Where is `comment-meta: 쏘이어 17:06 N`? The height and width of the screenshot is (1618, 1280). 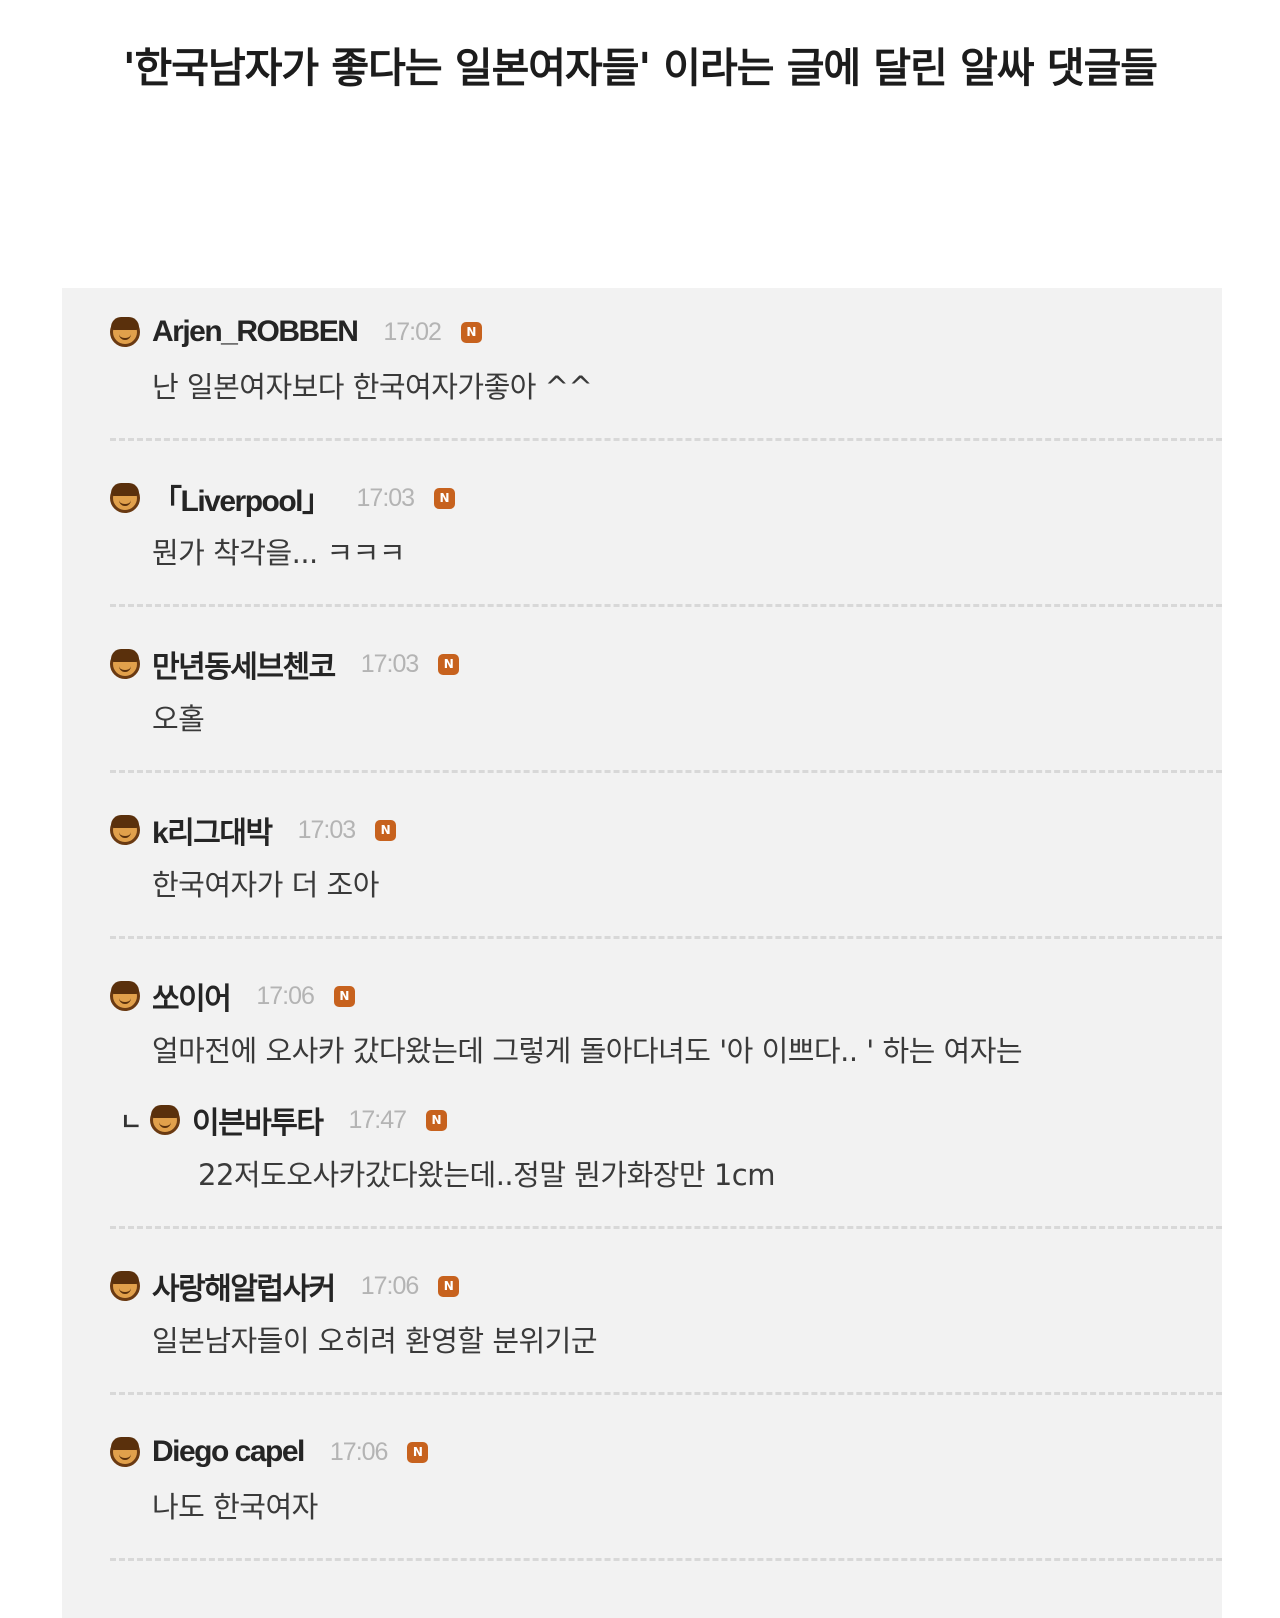
comment-meta: 쏘이어 17:06 N is located at coordinates (232, 996).